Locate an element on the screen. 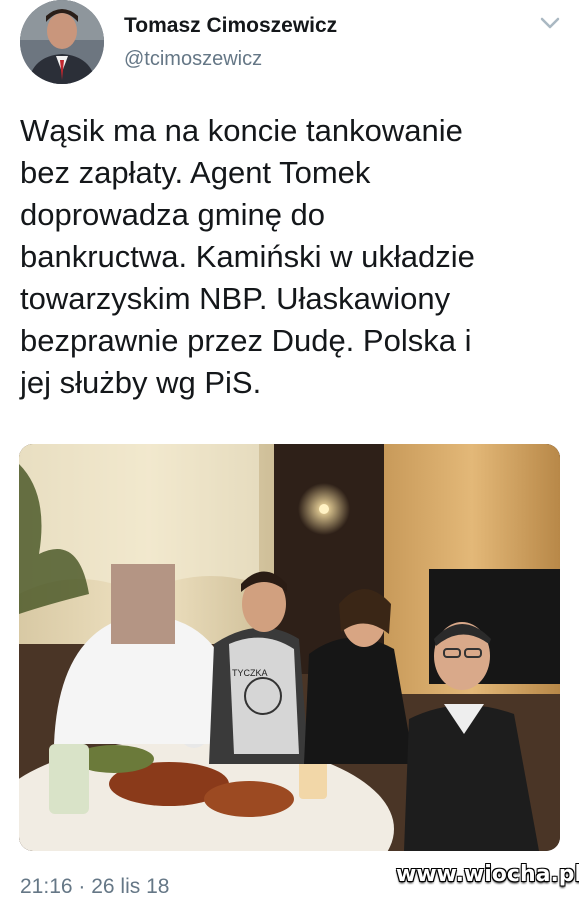 The height and width of the screenshot is (900, 579). tweet-header: Tomasz Cimoszewicz @tcimoszewicz is located at coordinates (289, 50).